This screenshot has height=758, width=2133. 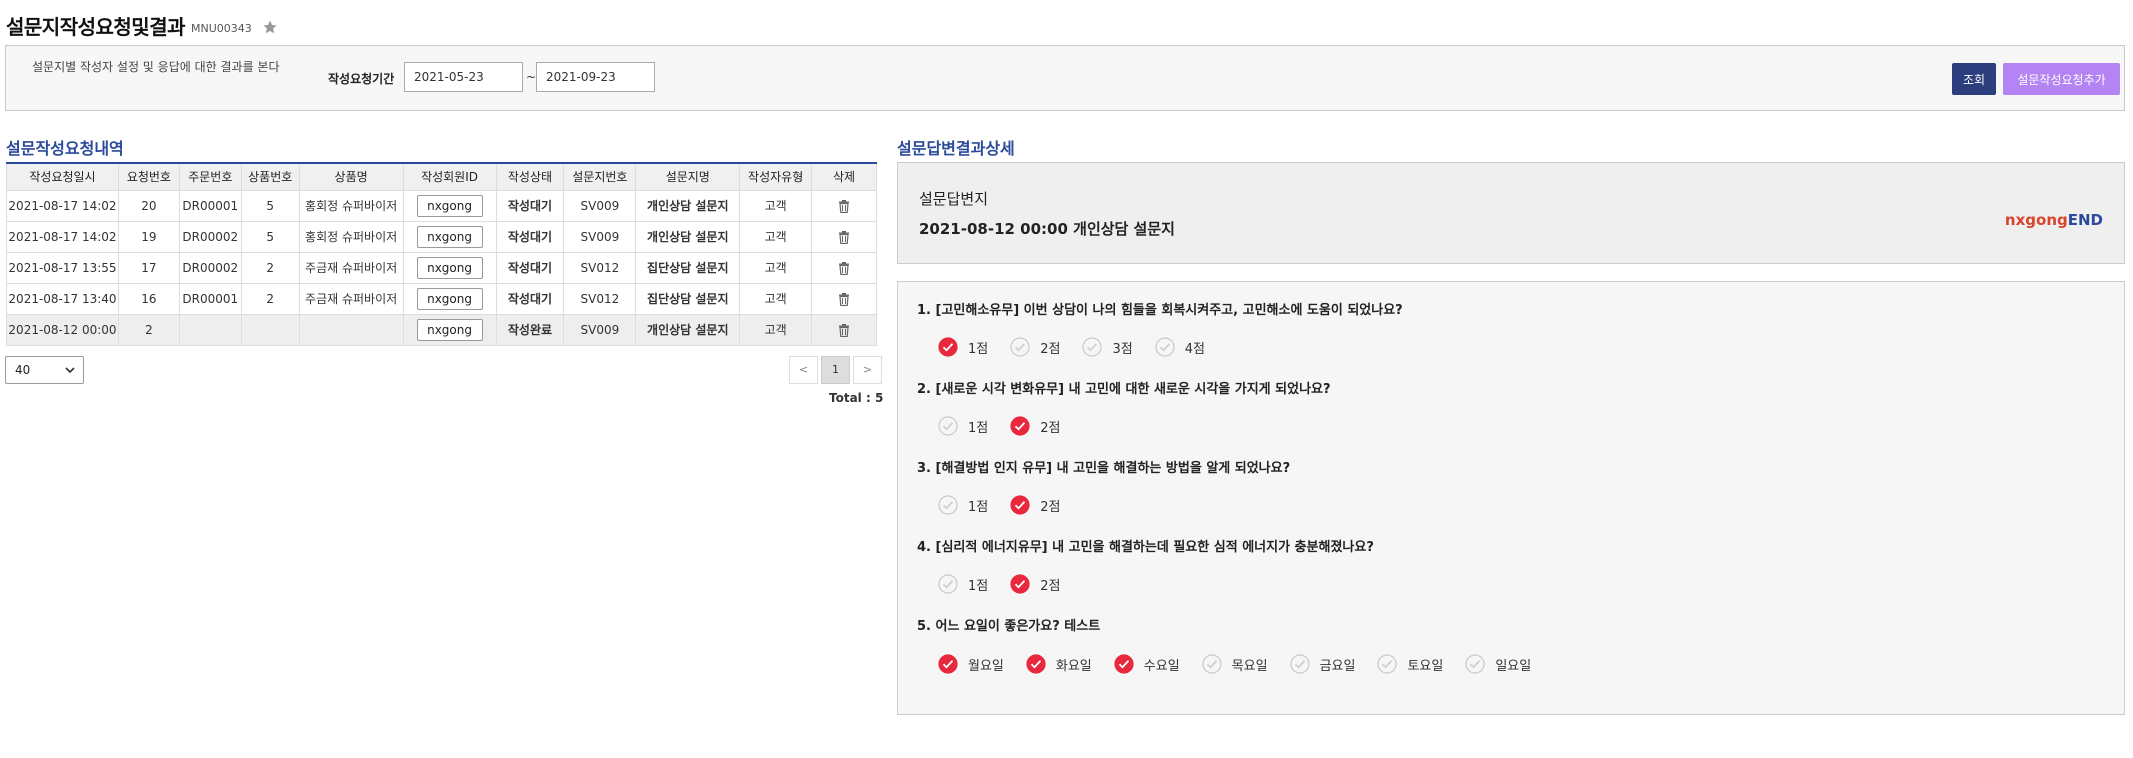 I want to click on page-size-value: 40, so click(x=23, y=370).